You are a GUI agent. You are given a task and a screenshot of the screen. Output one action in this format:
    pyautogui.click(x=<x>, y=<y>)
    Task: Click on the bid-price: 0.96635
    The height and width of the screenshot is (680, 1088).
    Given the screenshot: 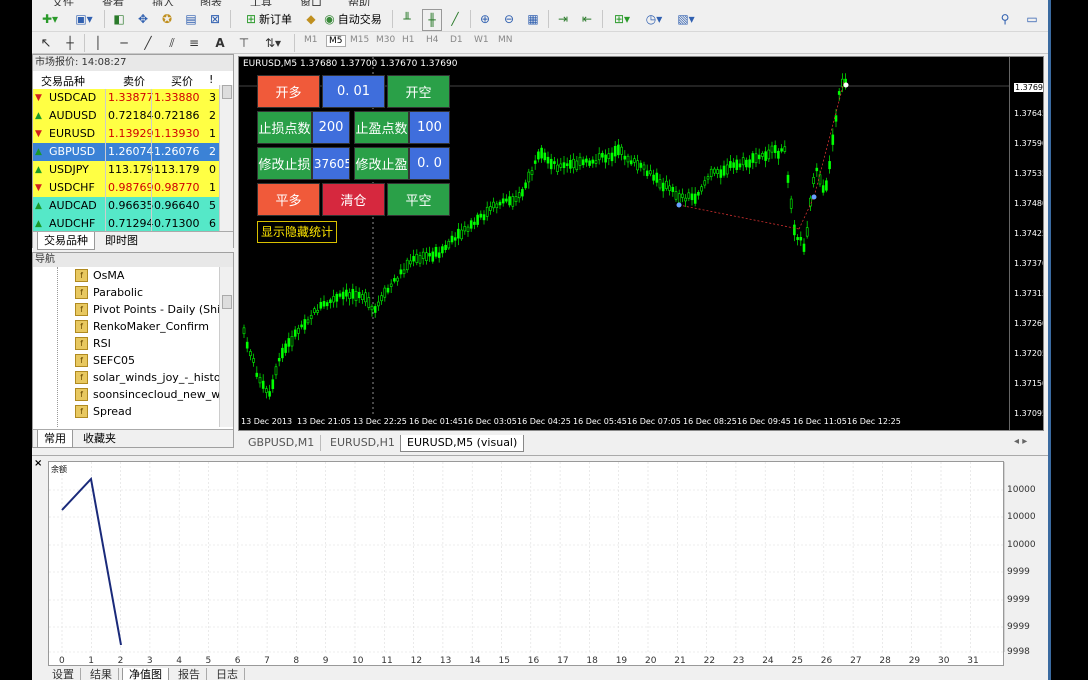 What is the action you would take?
    pyautogui.click(x=129, y=206)
    